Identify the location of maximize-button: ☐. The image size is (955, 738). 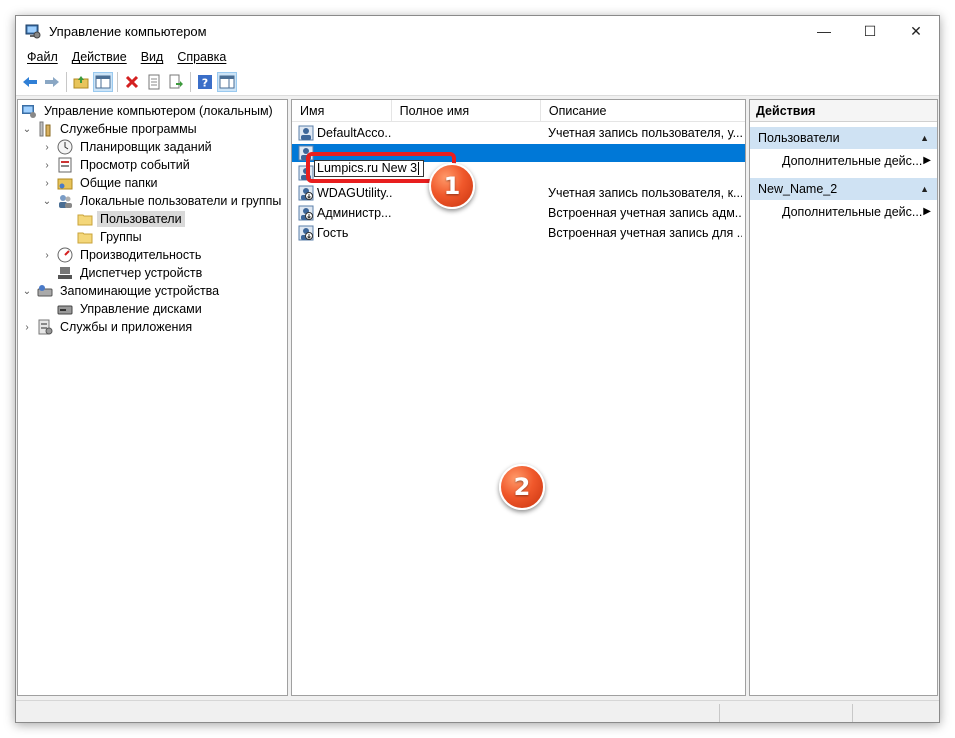
(870, 31).